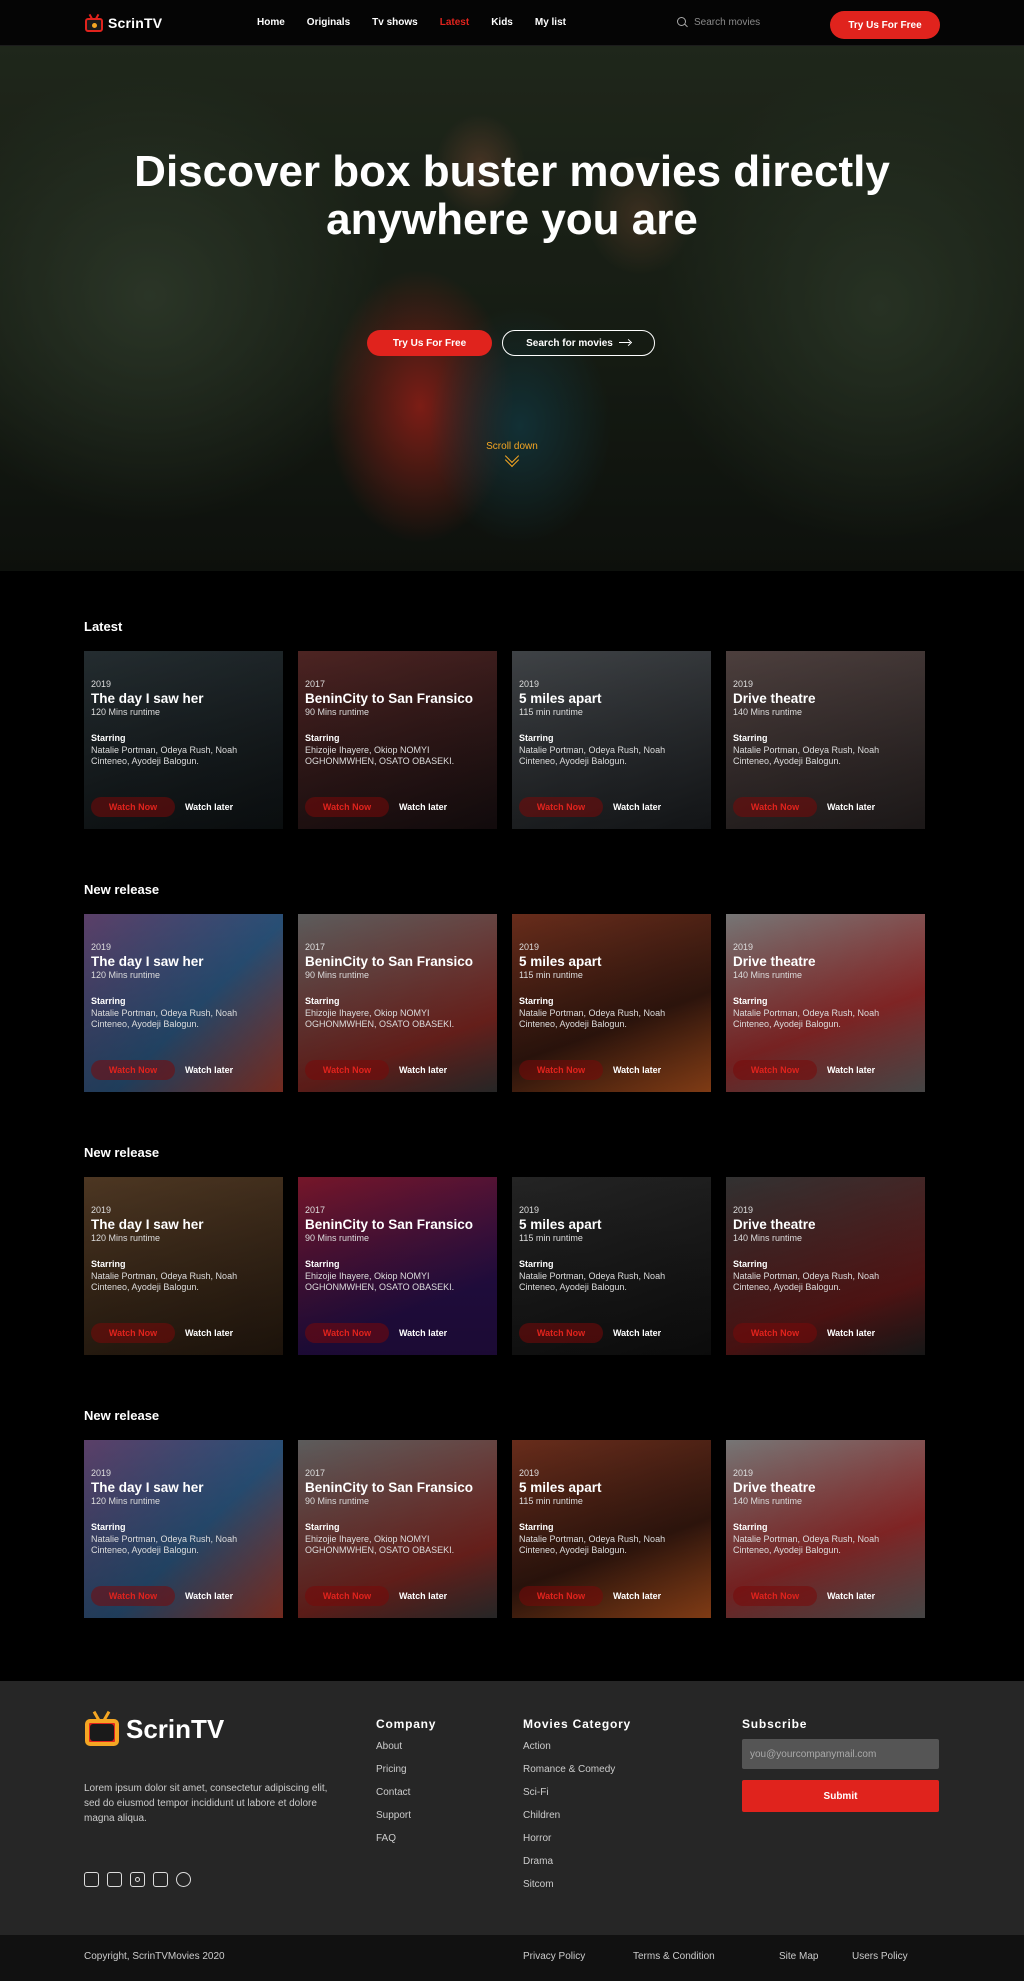 Image resolution: width=1024 pixels, height=1981 pixels. I want to click on nav-link-my-list: My list, so click(550, 22).